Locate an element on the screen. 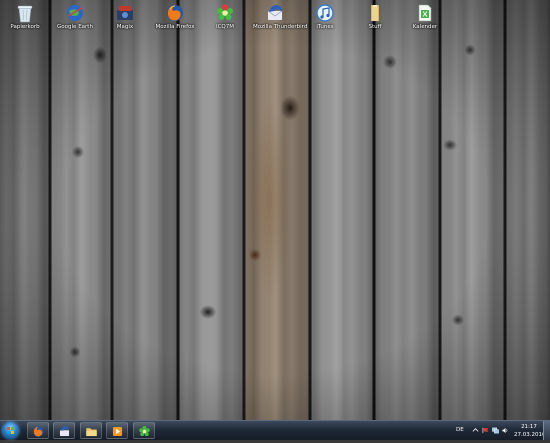  windows-logo-icon is located at coordinates (10, 430).